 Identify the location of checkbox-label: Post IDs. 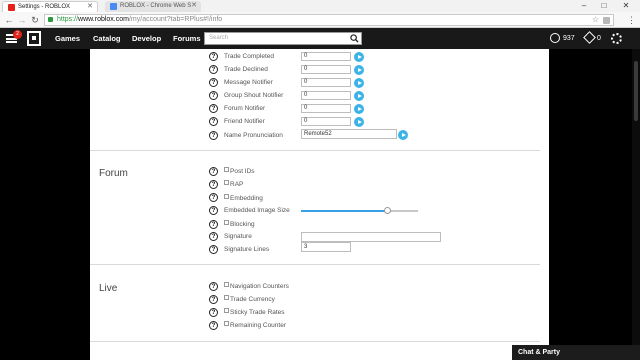
(242, 171).